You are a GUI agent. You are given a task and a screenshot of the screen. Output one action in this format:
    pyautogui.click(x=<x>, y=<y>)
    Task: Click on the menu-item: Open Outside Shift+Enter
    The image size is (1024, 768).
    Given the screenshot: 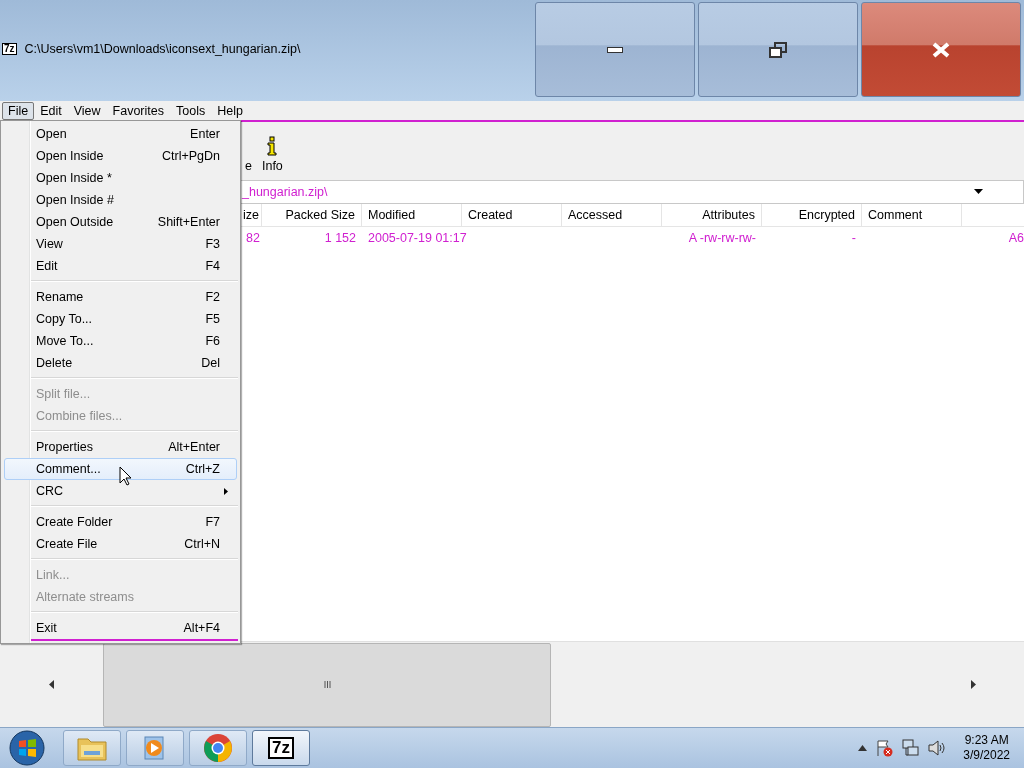 What is the action you would take?
    pyautogui.click(x=120, y=222)
    